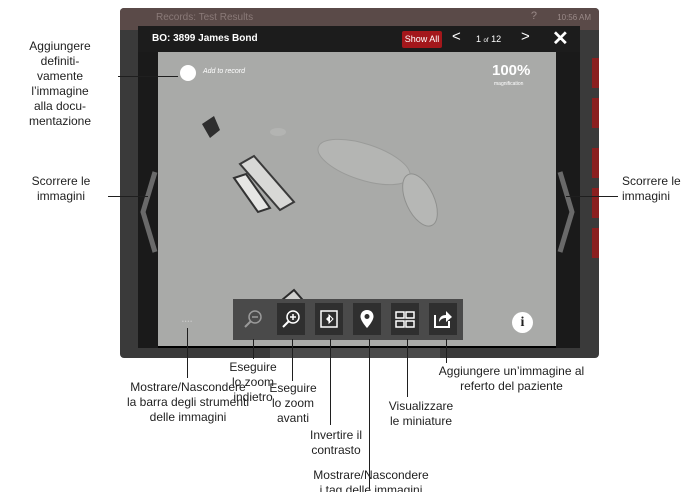 Image resolution: width=699 pixels, height=492 pixels. What do you see at coordinates (187, 322) in the screenshot?
I see `toolbar-toggle-handle: ••••` at bounding box center [187, 322].